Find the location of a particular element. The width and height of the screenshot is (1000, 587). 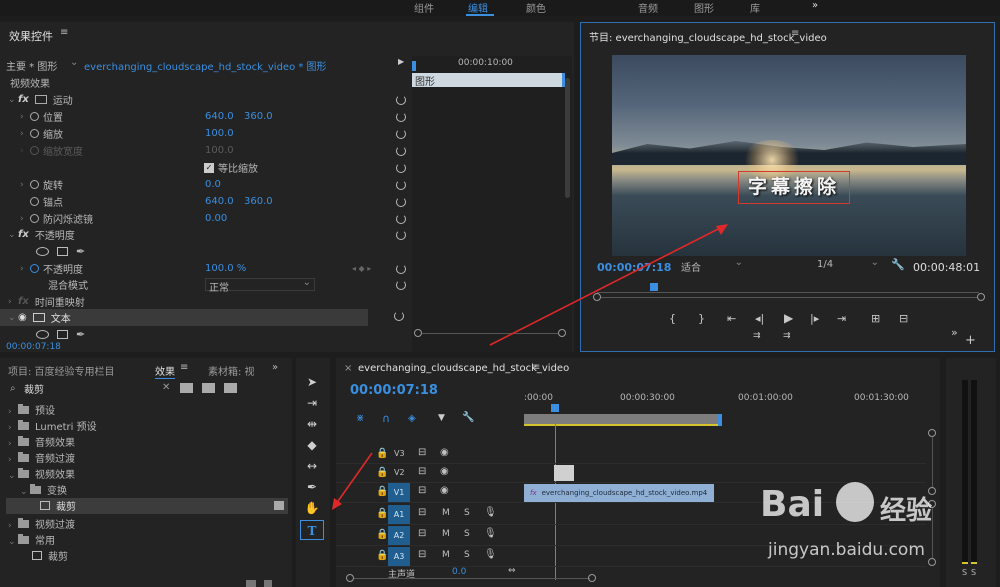

baidu-watermark: Bai 经验 jingyan.baidu.com is located at coordinates (878, 528).